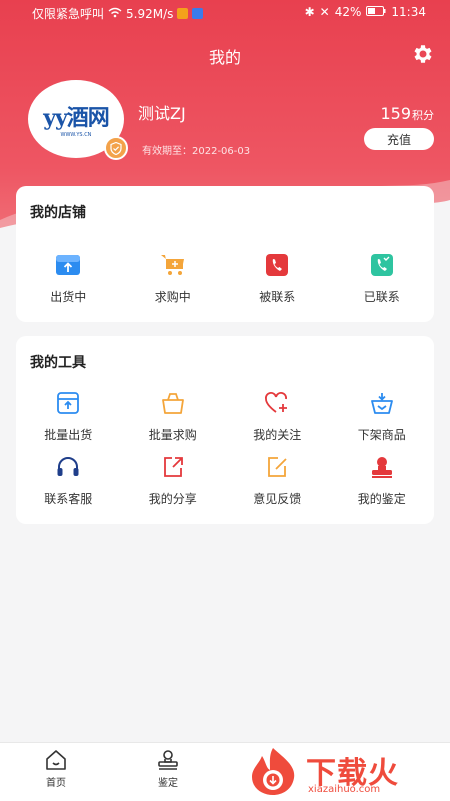 The image size is (450, 801). What do you see at coordinates (76, 118) in the screenshot?
I see `brand-logo: yy酒网` at bounding box center [76, 118].